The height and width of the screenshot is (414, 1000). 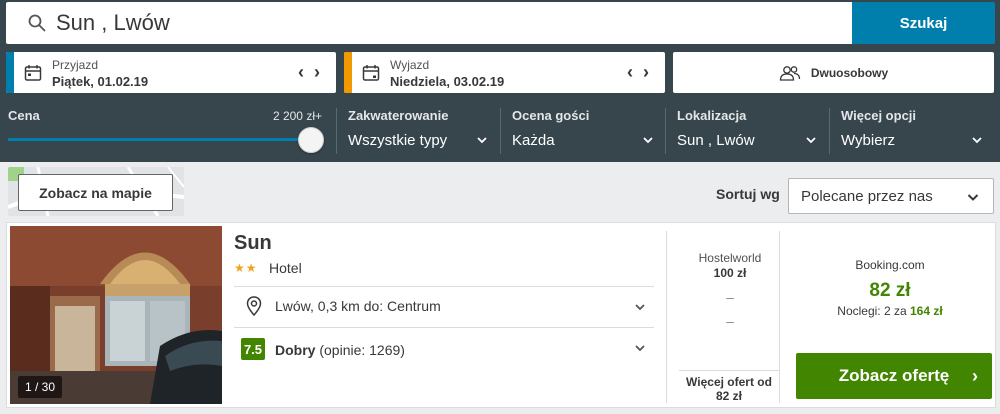 I want to click on room-label: Dwuosobowy, so click(x=849, y=72).